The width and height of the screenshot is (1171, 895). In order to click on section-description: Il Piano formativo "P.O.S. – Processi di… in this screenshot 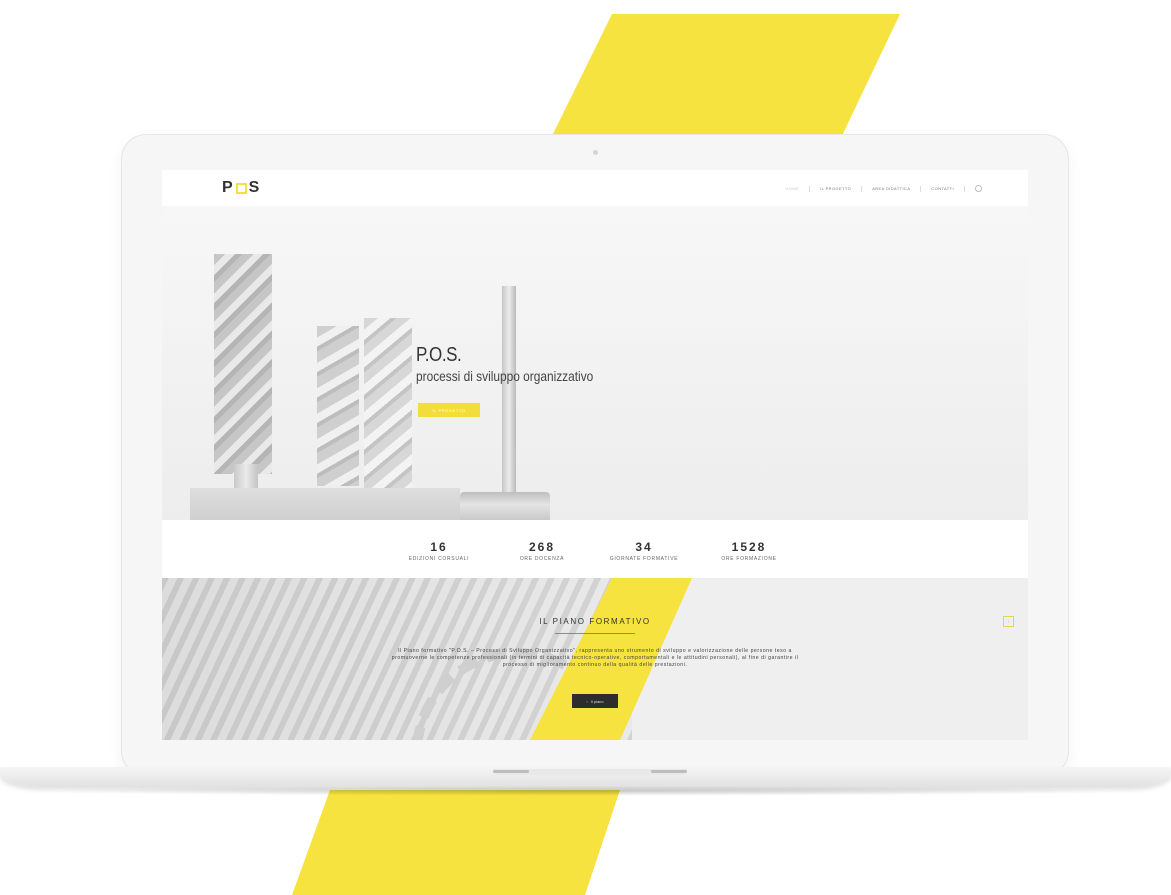, I will do `click(595, 658)`.